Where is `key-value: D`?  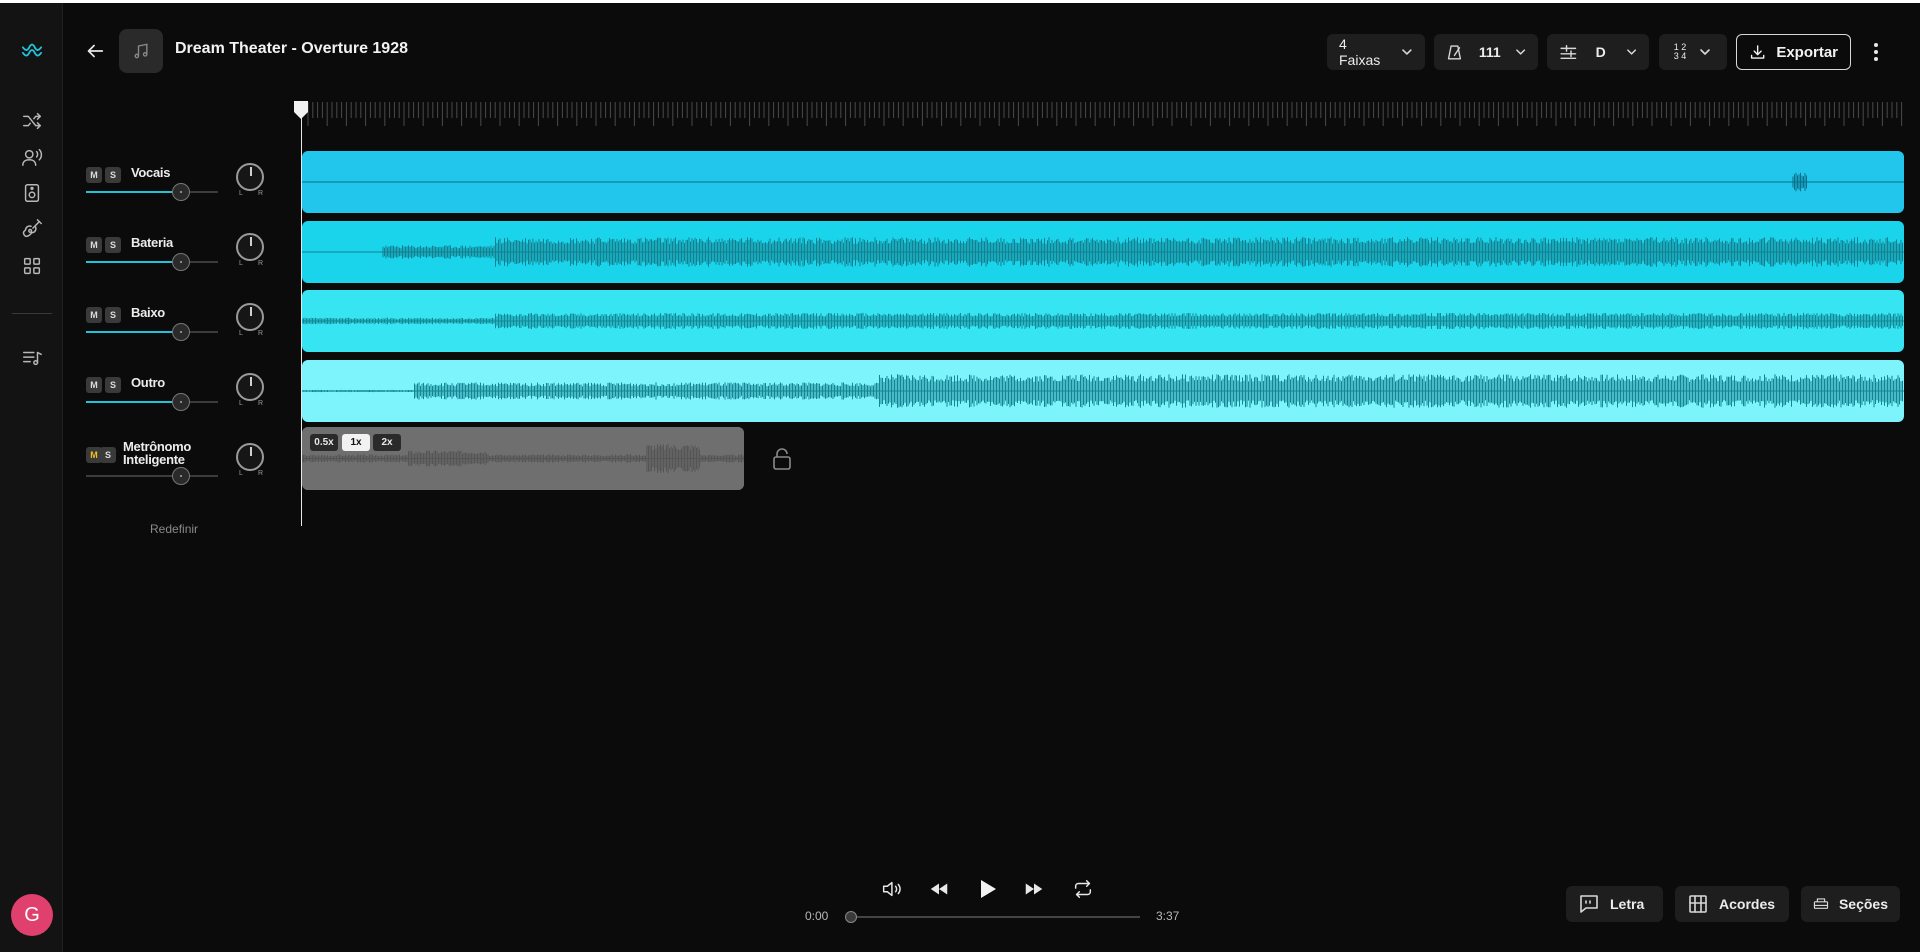 key-value: D is located at coordinates (1600, 52).